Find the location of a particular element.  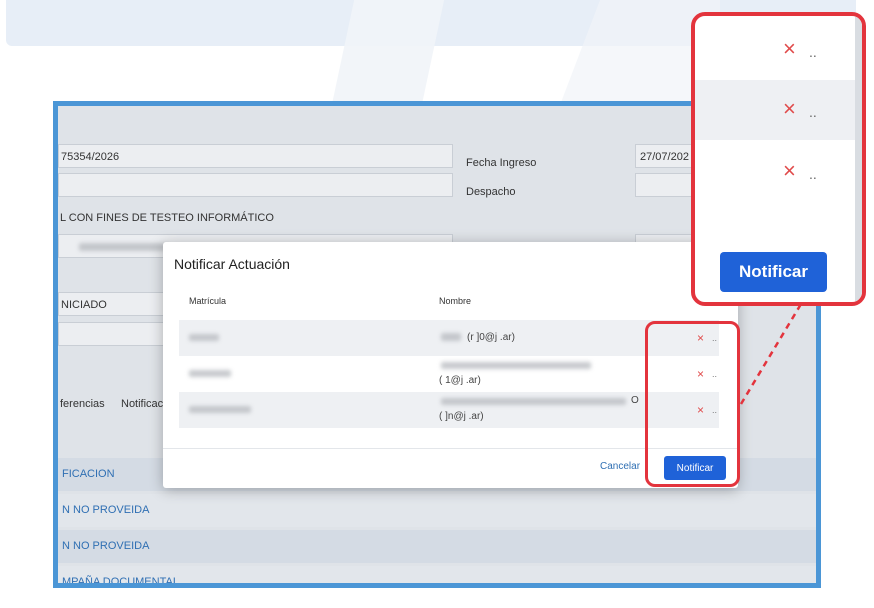

fecha-ingreso-value: 27/07/202 is located at coordinates (664, 157).